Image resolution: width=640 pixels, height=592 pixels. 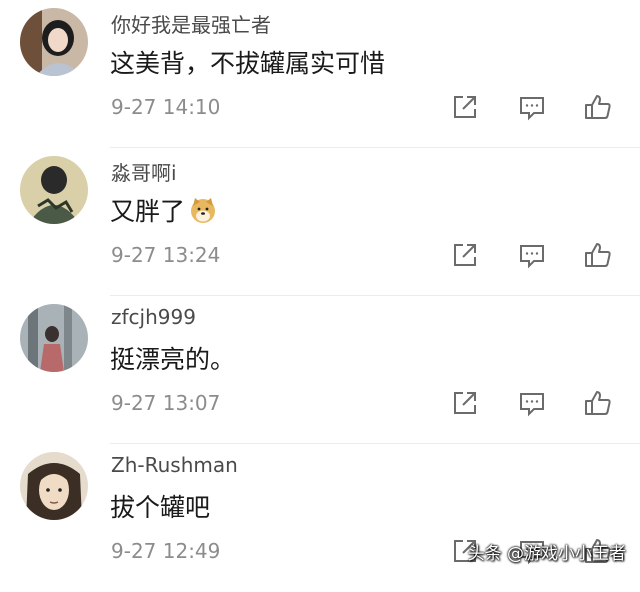 I want to click on comment-text: 挺漂亮的。, so click(x=172, y=358).